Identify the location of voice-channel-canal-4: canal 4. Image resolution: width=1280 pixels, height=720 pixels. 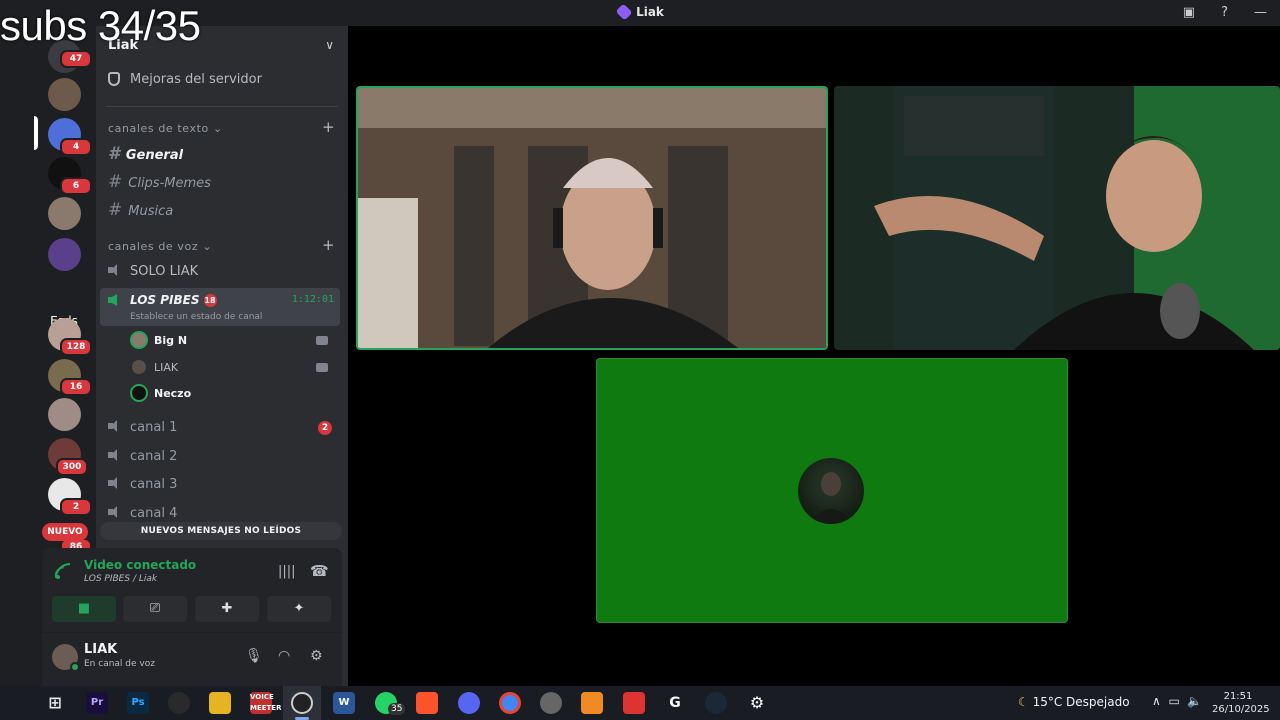
(142, 514).